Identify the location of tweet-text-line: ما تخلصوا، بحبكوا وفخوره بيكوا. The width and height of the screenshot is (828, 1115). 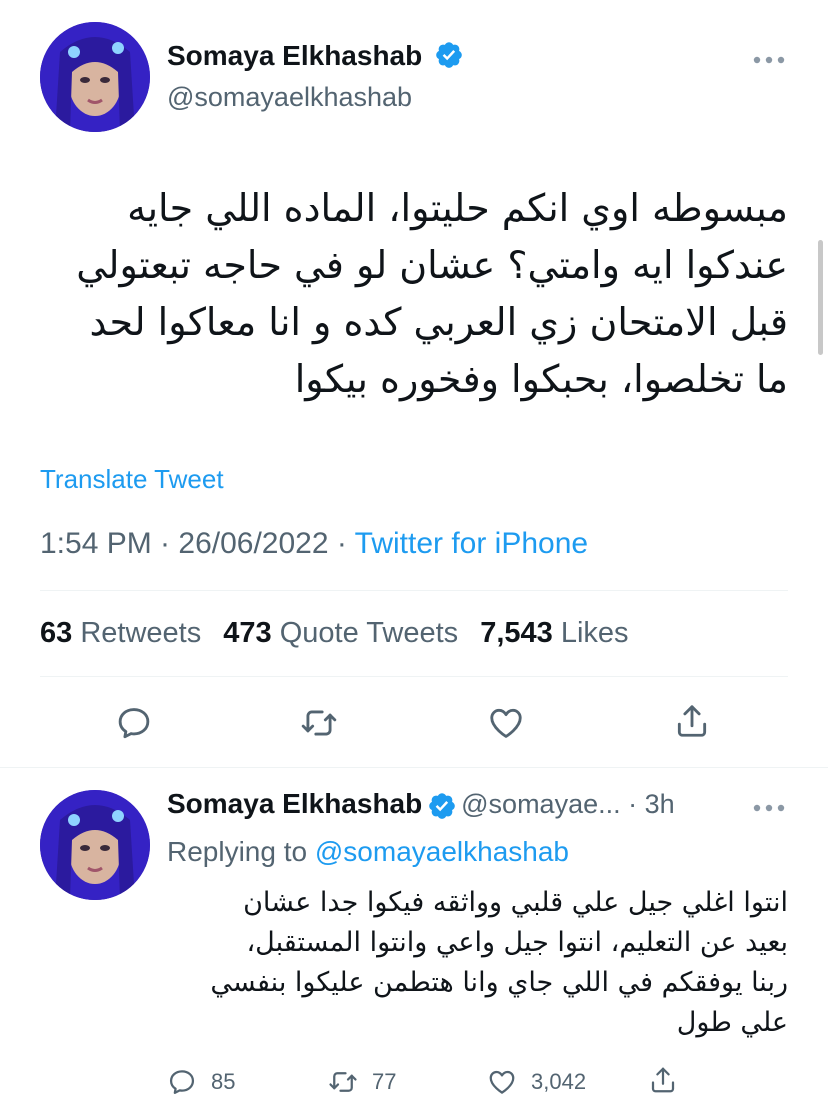
(541, 379).